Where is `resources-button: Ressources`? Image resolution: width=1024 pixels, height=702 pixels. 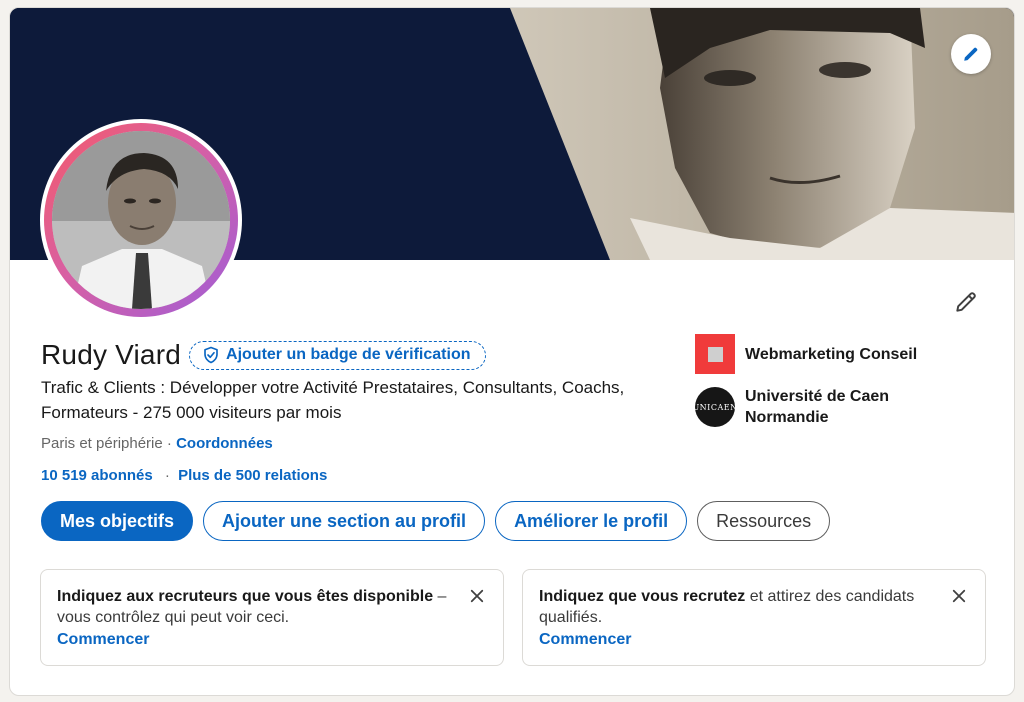 resources-button: Ressources is located at coordinates (764, 521).